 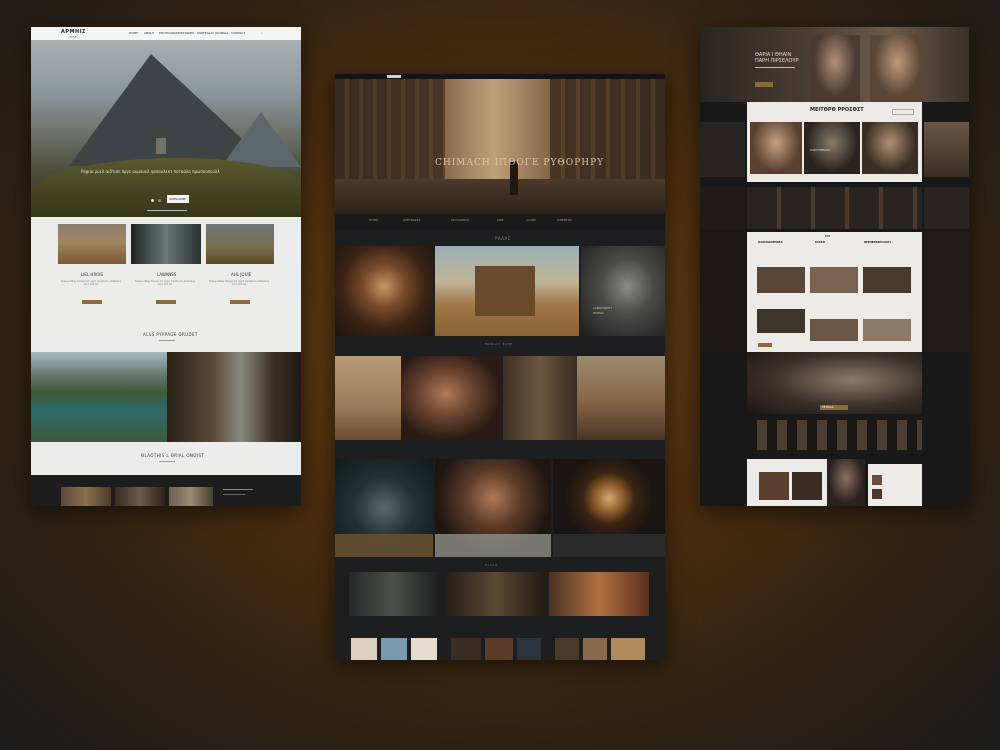 I want to click on nav-link-home: HOME, so click(x=133, y=33).